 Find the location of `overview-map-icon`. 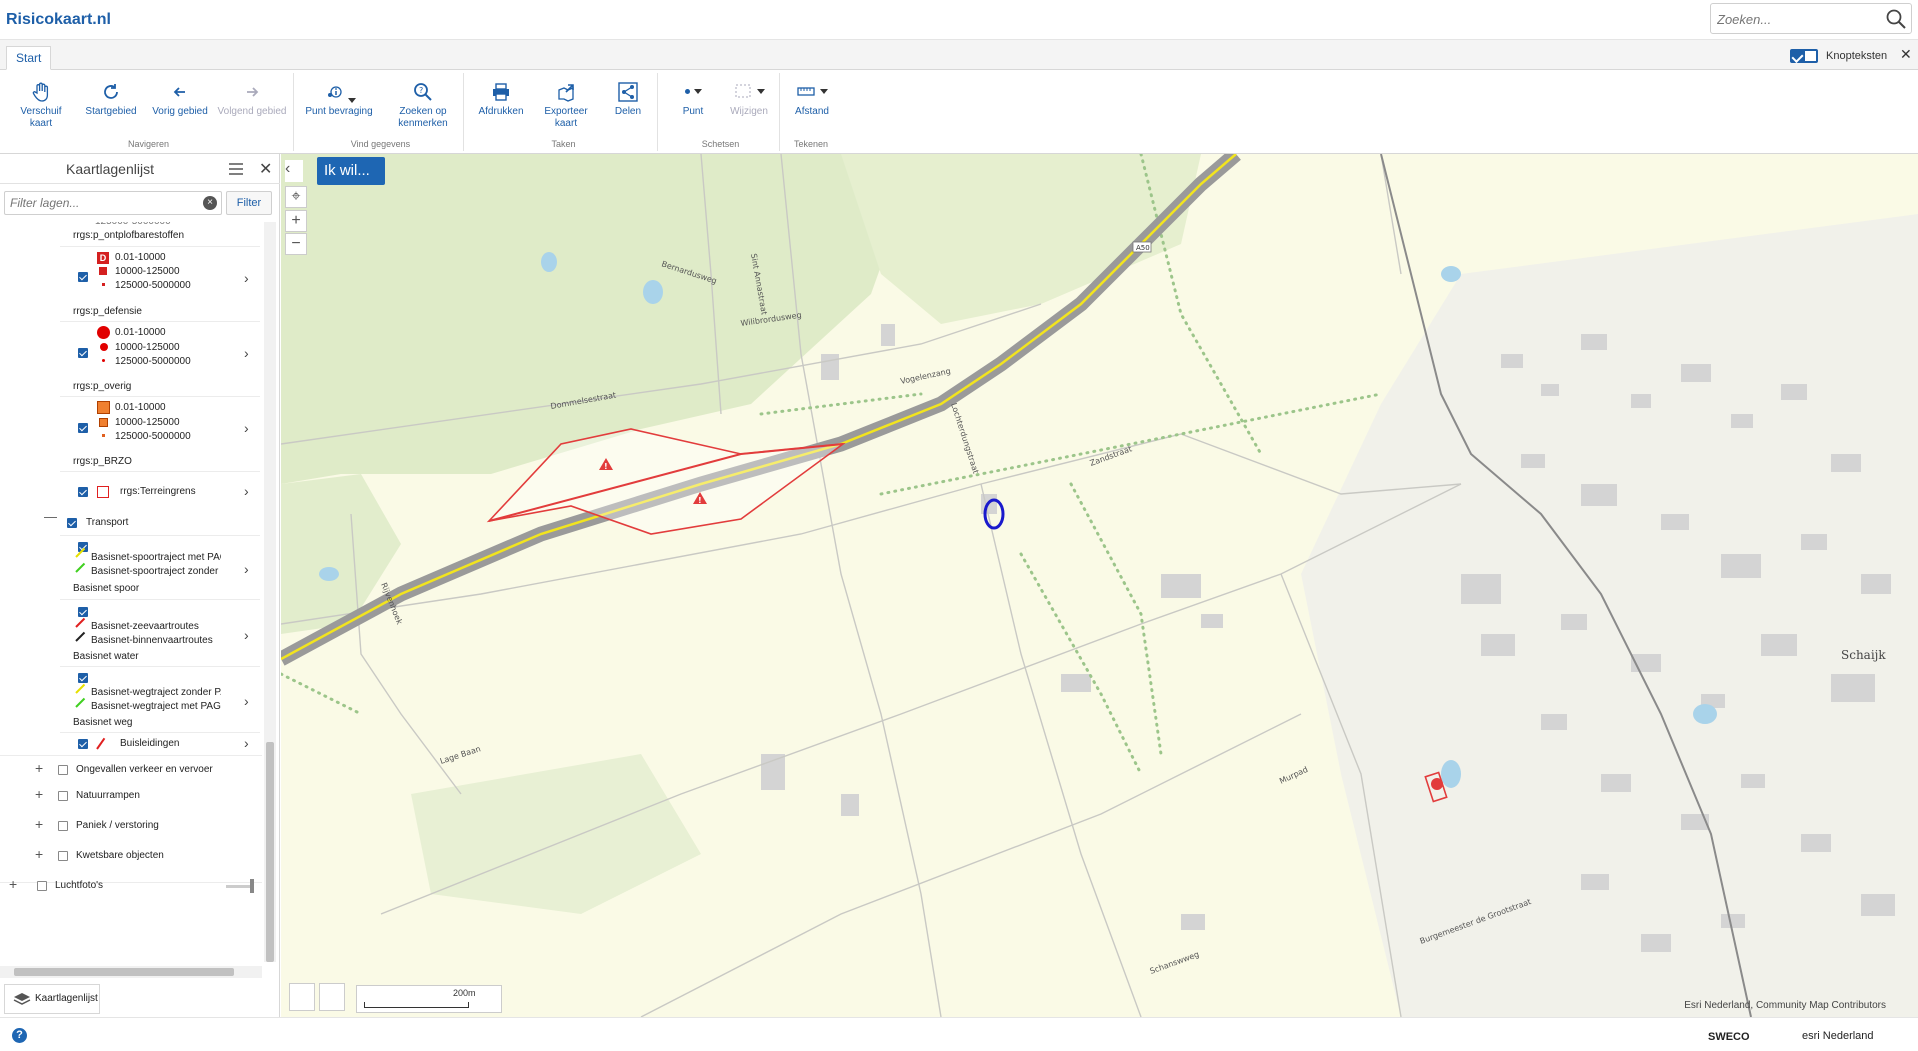

overview-map-icon is located at coordinates (302, 997).